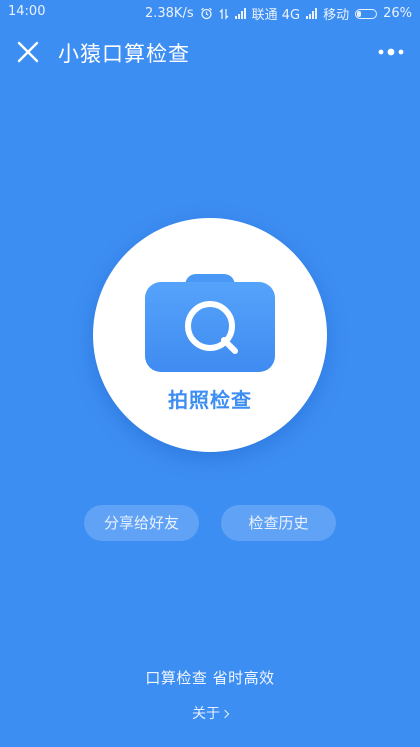 The height and width of the screenshot is (747, 420). What do you see at coordinates (210, 400) in the screenshot?
I see `photo-check-label: 拍照检查` at bounding box center [210, 400].